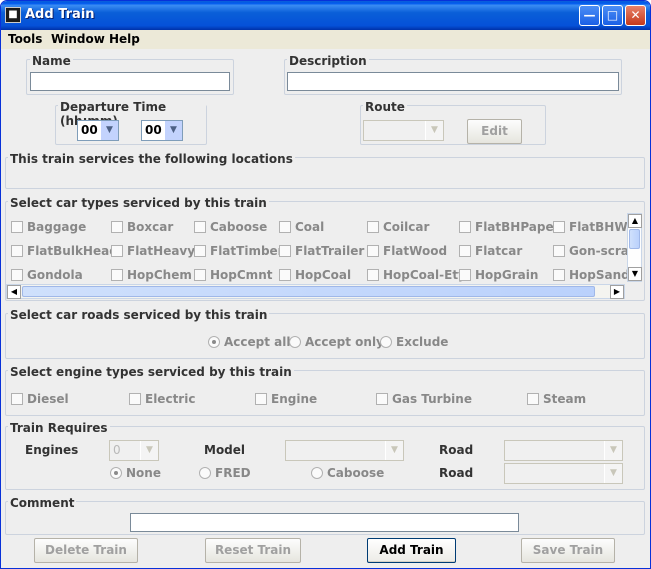  Describe the element at coordinates (25, 39) in the screenshot. I see `menu-tools: Tools` at that location.